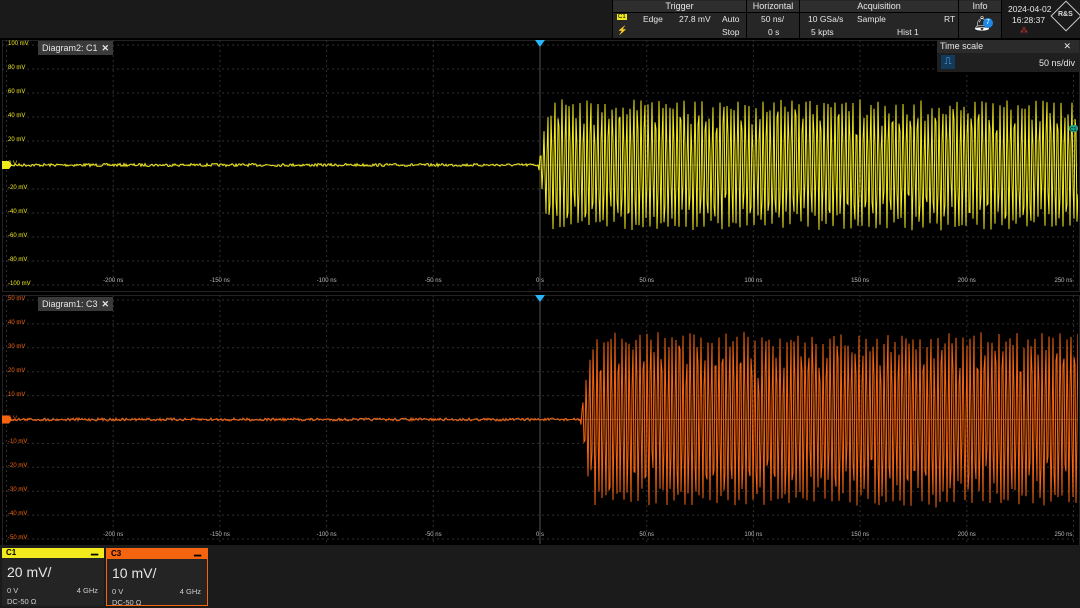 The width and height of the screenshot is (1080, 608). What do you see at coordinates (190, 591) in the screenshot?
I see `channel-c3-bandwidth: 4 GHz` at bounding box center [190, 591].